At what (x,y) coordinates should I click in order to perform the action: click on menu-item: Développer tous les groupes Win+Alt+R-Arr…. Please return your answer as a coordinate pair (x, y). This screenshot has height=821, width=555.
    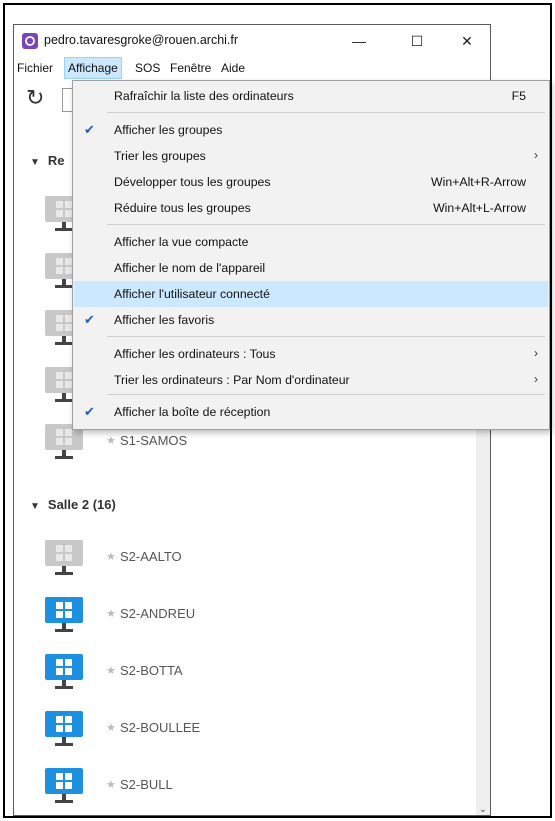
    Looking at the image, I should click on (311, 182).